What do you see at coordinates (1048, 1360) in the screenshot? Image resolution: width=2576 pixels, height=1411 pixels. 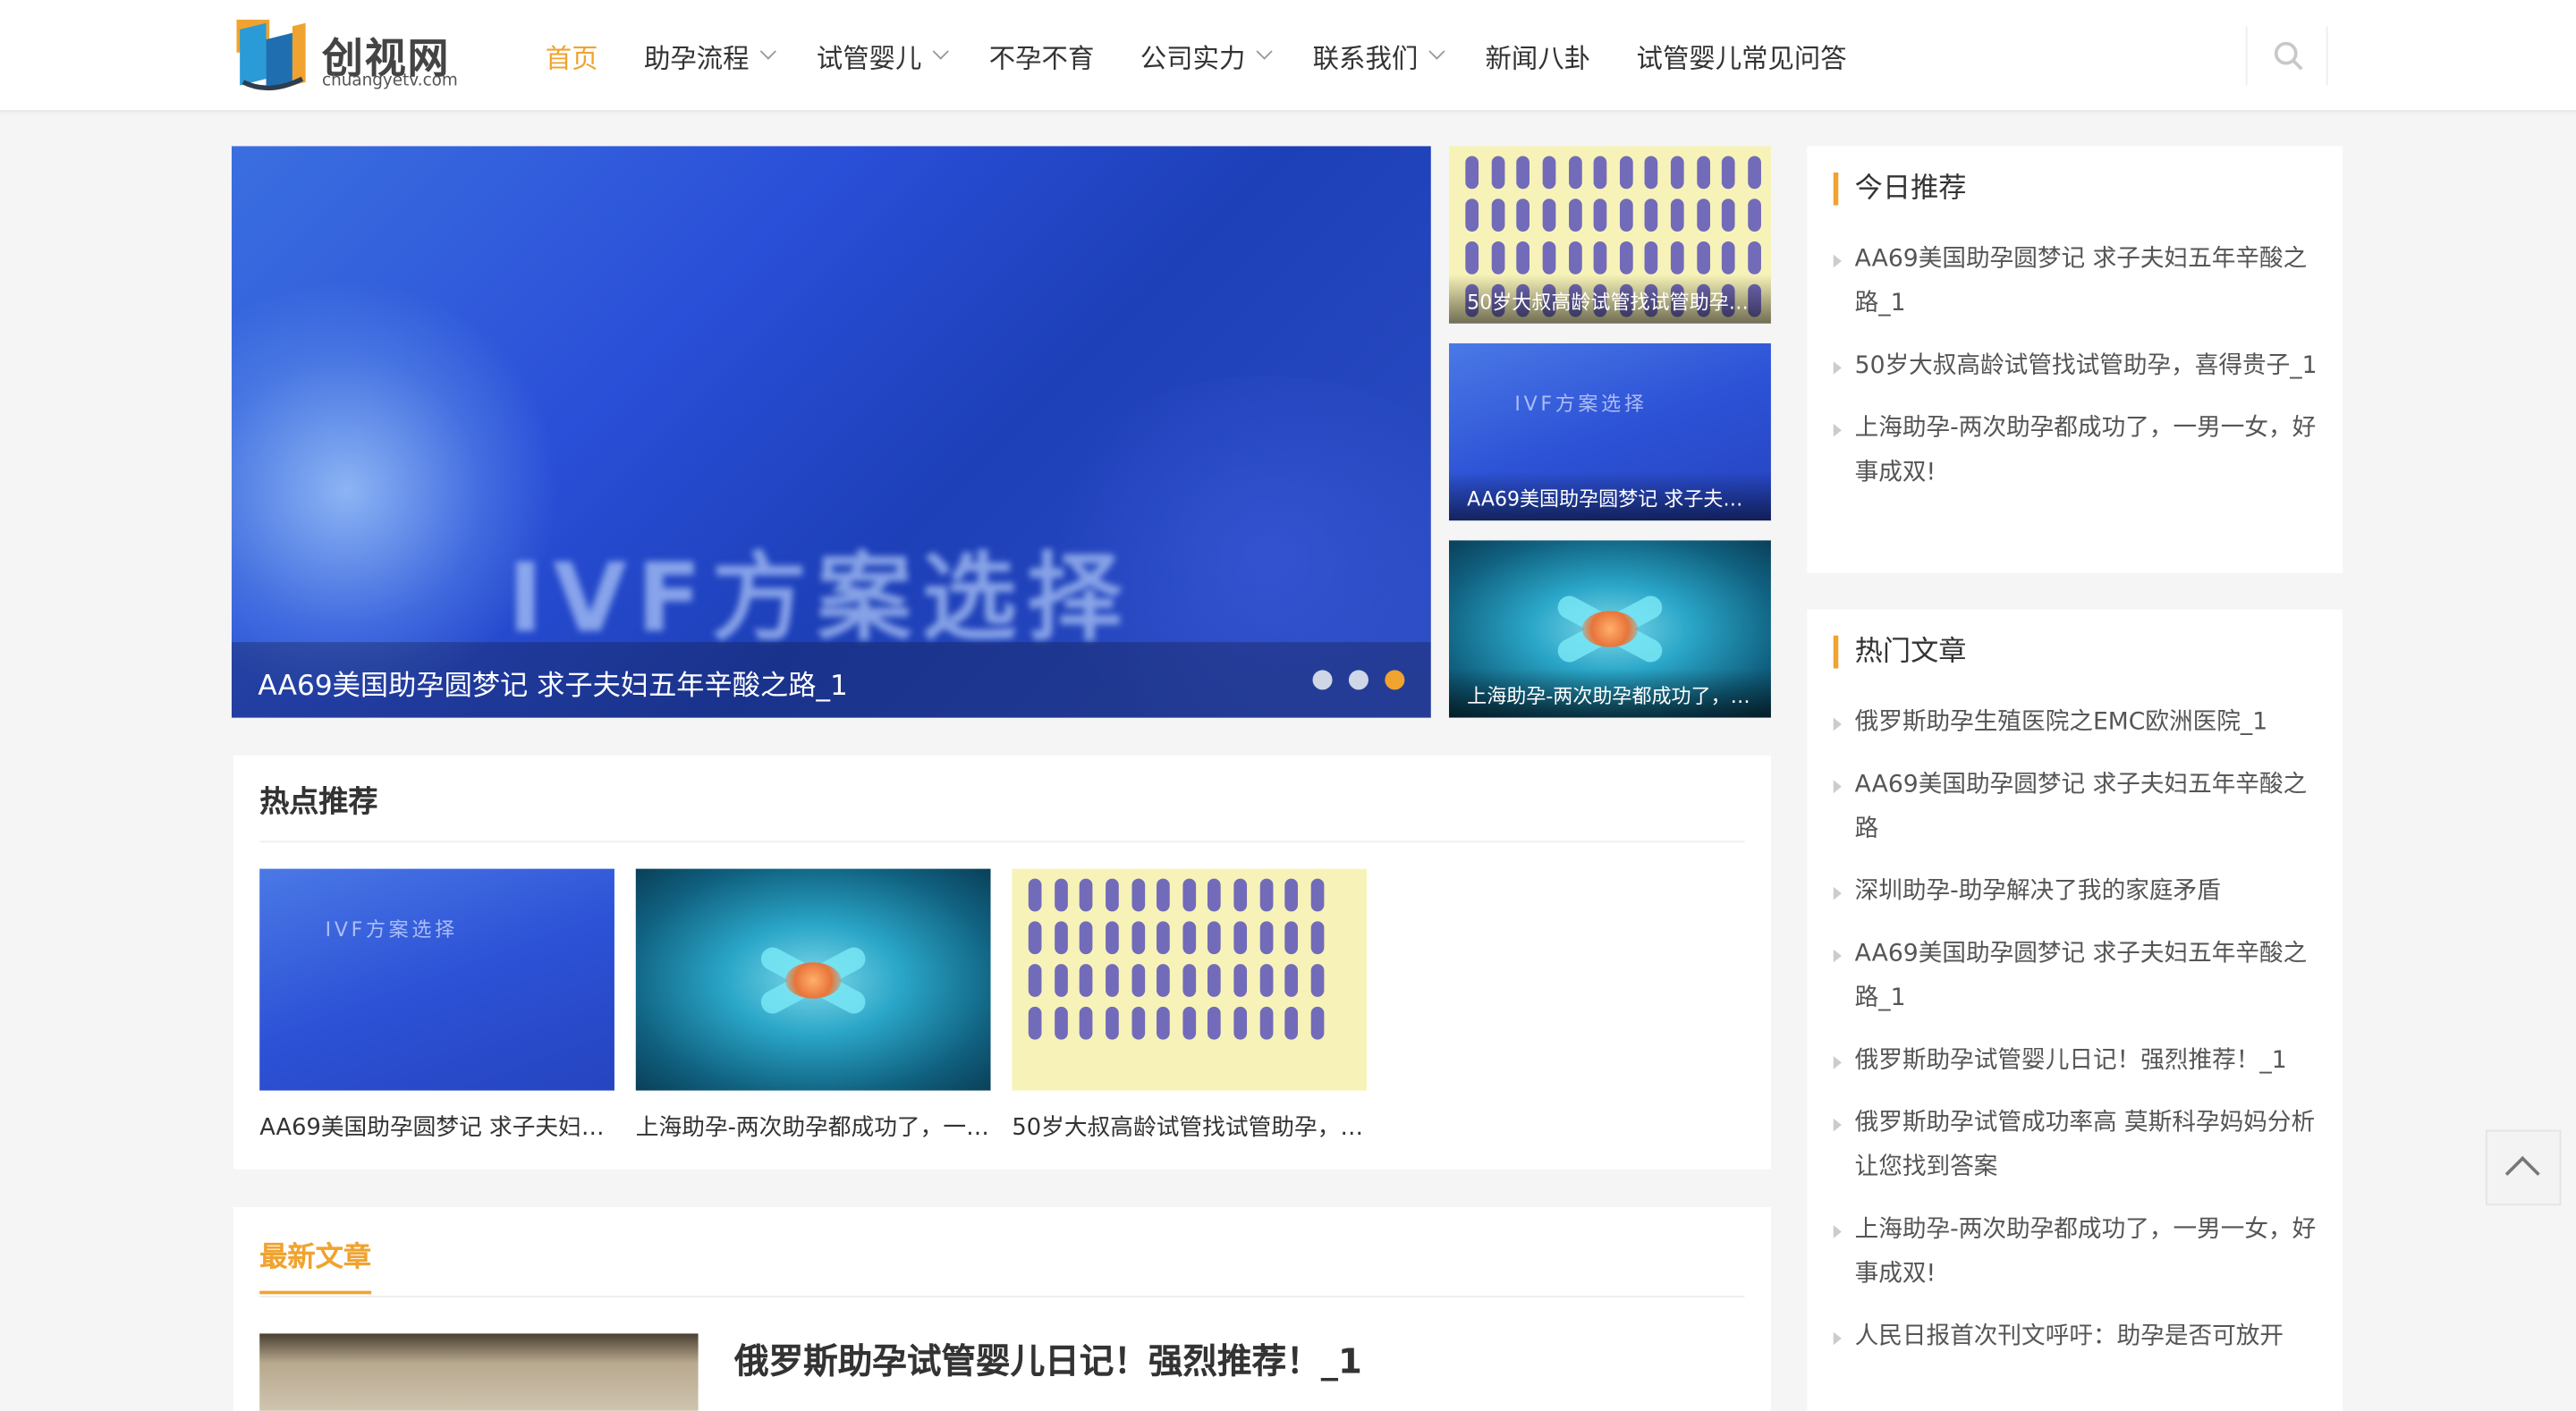 I see `latest-post-title: 俄罗斯助孕试管婴儿日记！强烈推荐！_1` at bounding box center [1048, 1360].